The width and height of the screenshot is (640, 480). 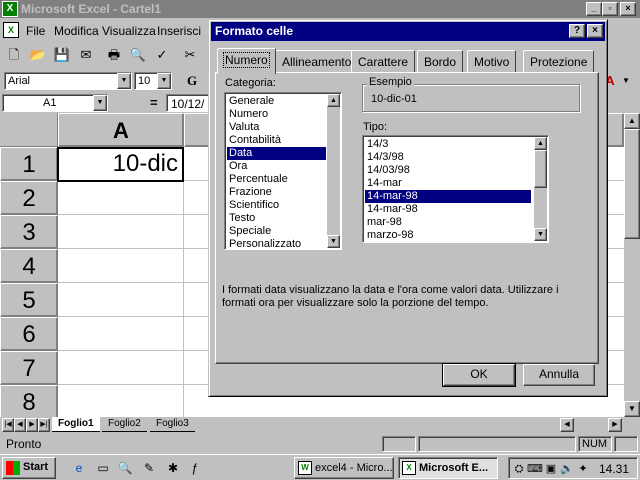 What do you see at coordinates (257, 179) in the screenshot?
I see `list-item: Percentuale` at bounding box center [257, 179].